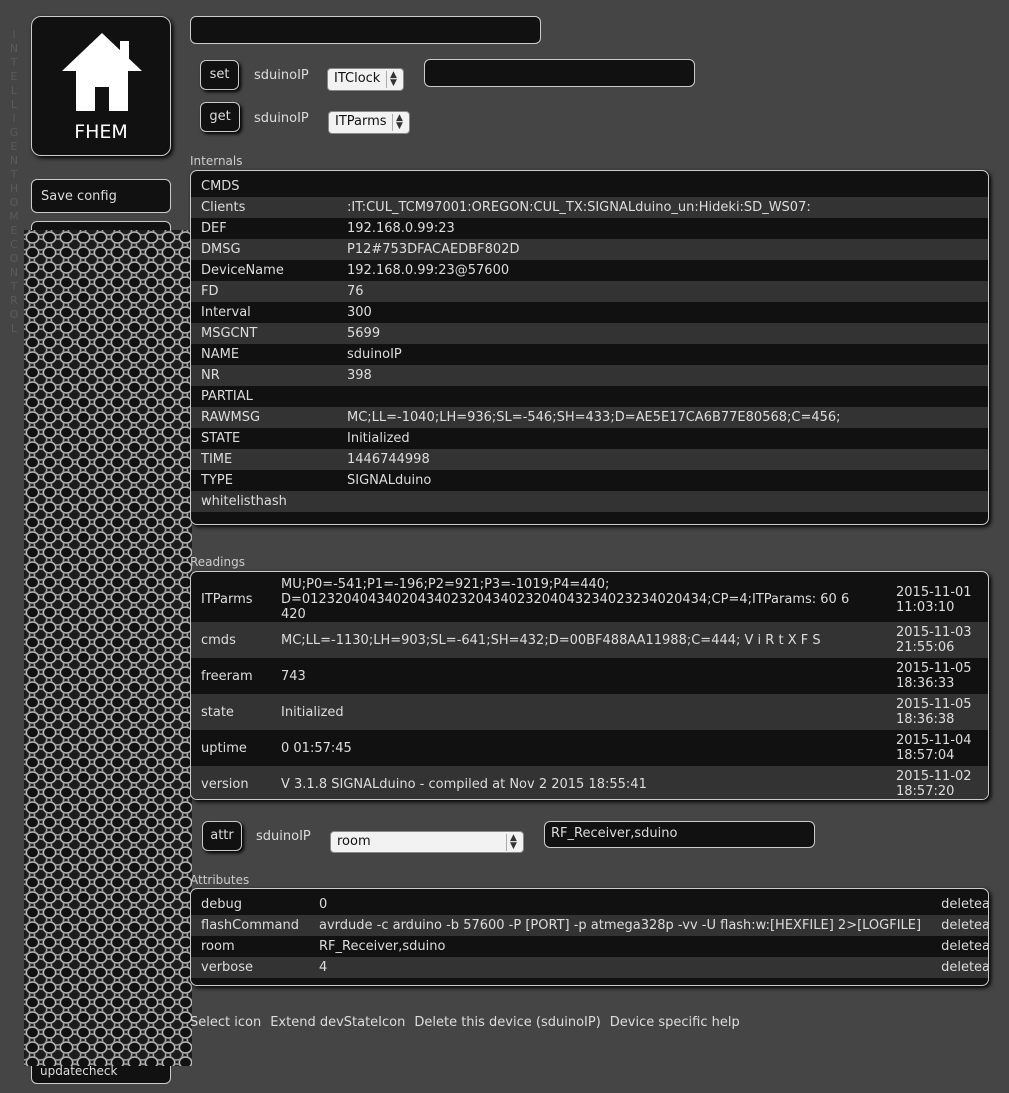  What do you see at coordinates (14, 244) in the screenshot?
I see `brand-letter: C` at bounding box center [14, 244].